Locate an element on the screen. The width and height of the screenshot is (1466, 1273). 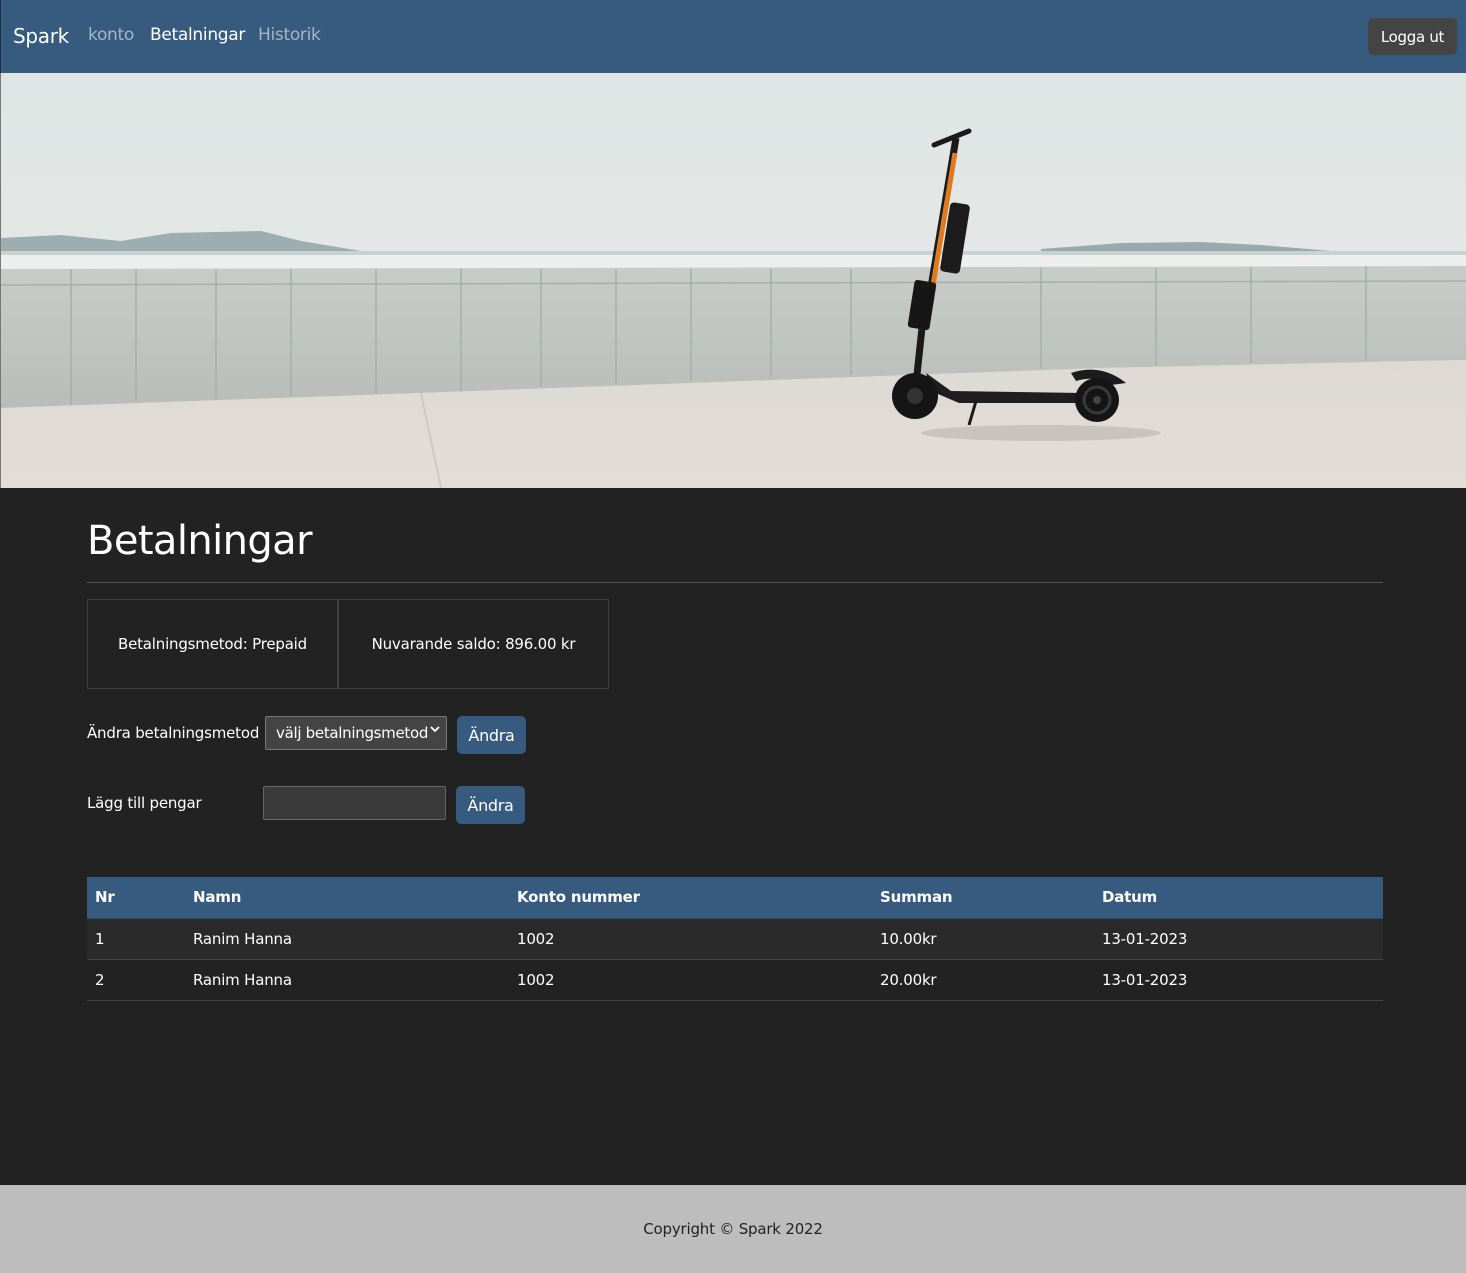
change-method-label: Ändra betalningsmetod is located at coordinates (173, 733).